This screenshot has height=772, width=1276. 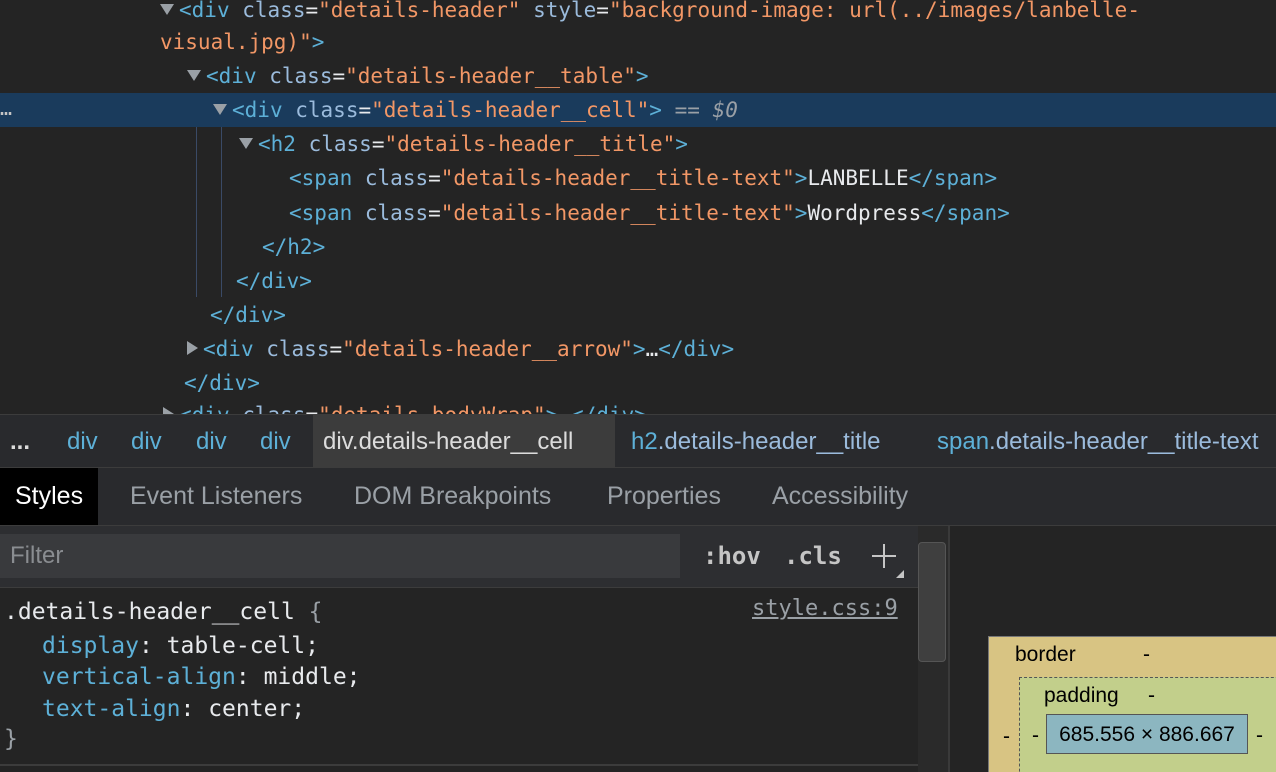 What do you see at coordinates (242, 42) in the screenshot?
I see `dom-node-continuation: visual.jpg)">` at bounding box center [242, 42].